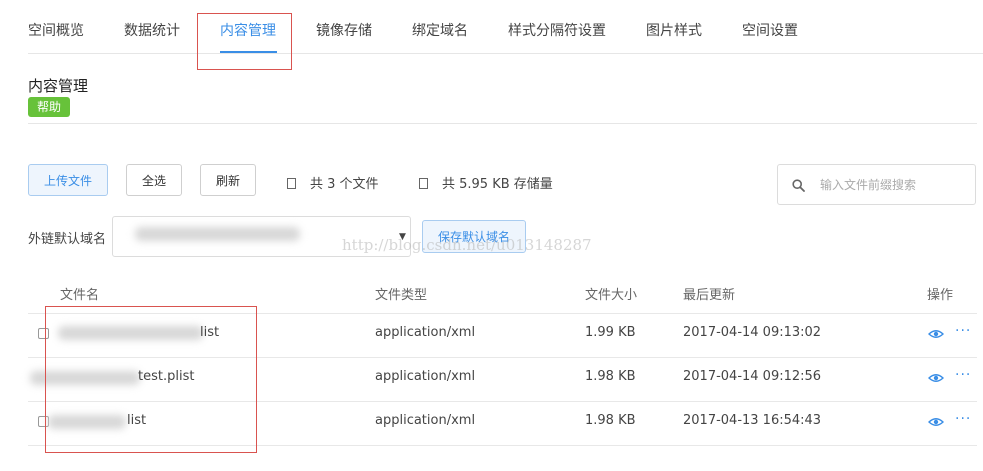 This screenshot has width=983, height=471. What do you see at coordinates (497, 184) in the screenshot?
I see `storage-usage-text: 共 5.95 KB 存储量` at bounding box center [497, 184].